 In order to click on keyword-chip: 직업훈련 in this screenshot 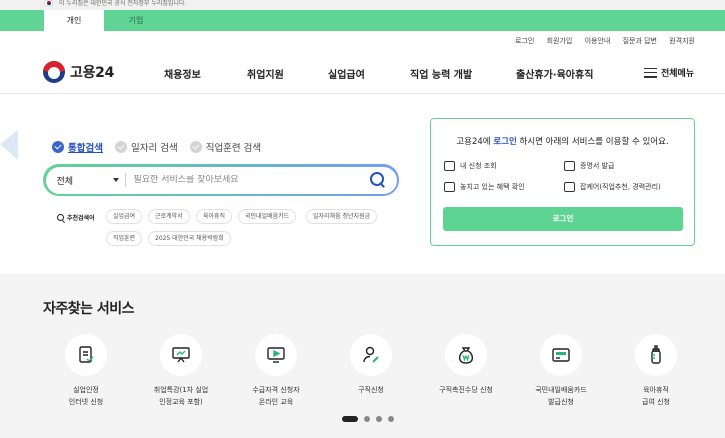, I will do `click(124, 238)`.